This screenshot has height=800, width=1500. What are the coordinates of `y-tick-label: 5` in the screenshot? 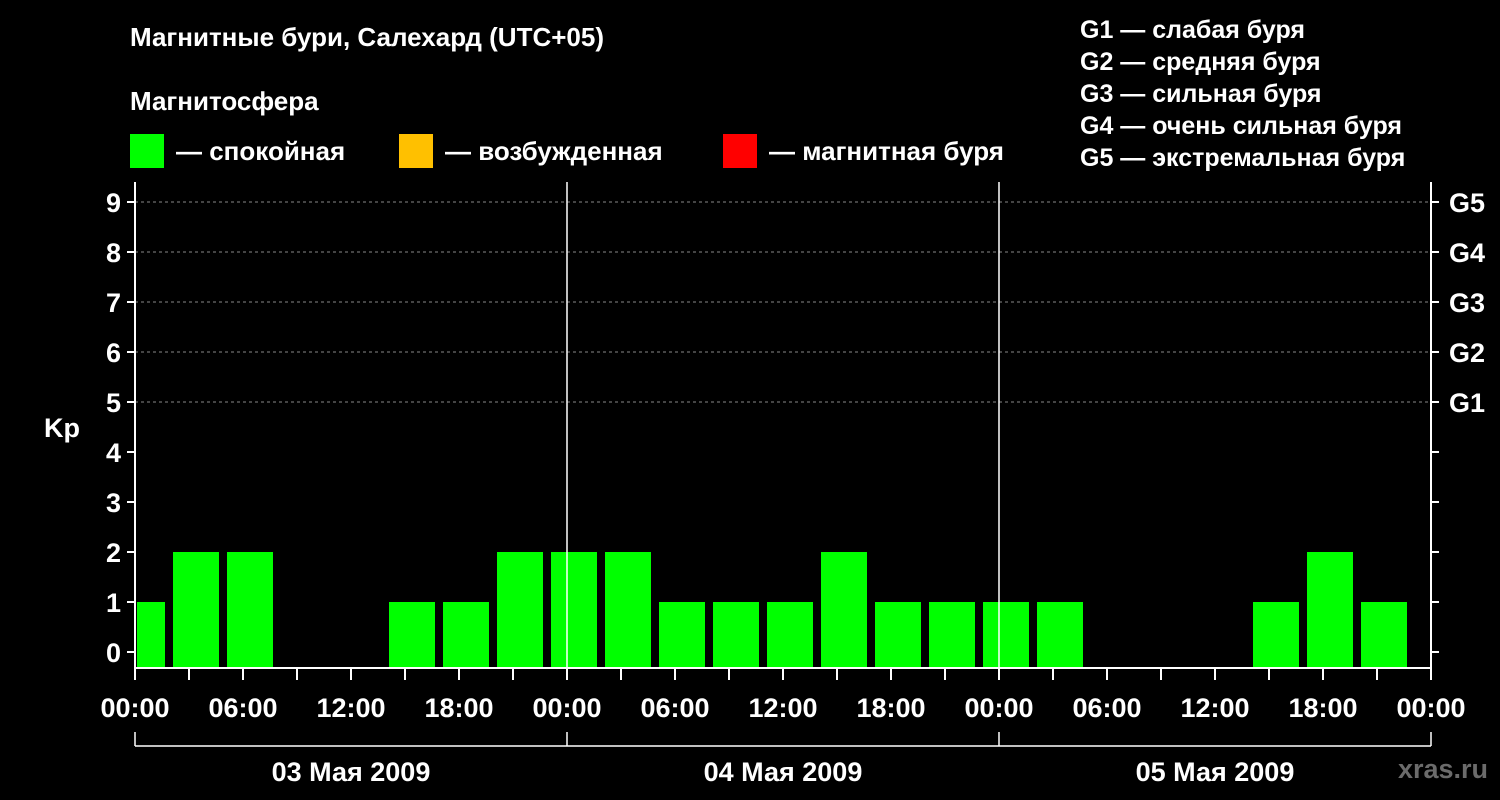 It's located at (113, 403).